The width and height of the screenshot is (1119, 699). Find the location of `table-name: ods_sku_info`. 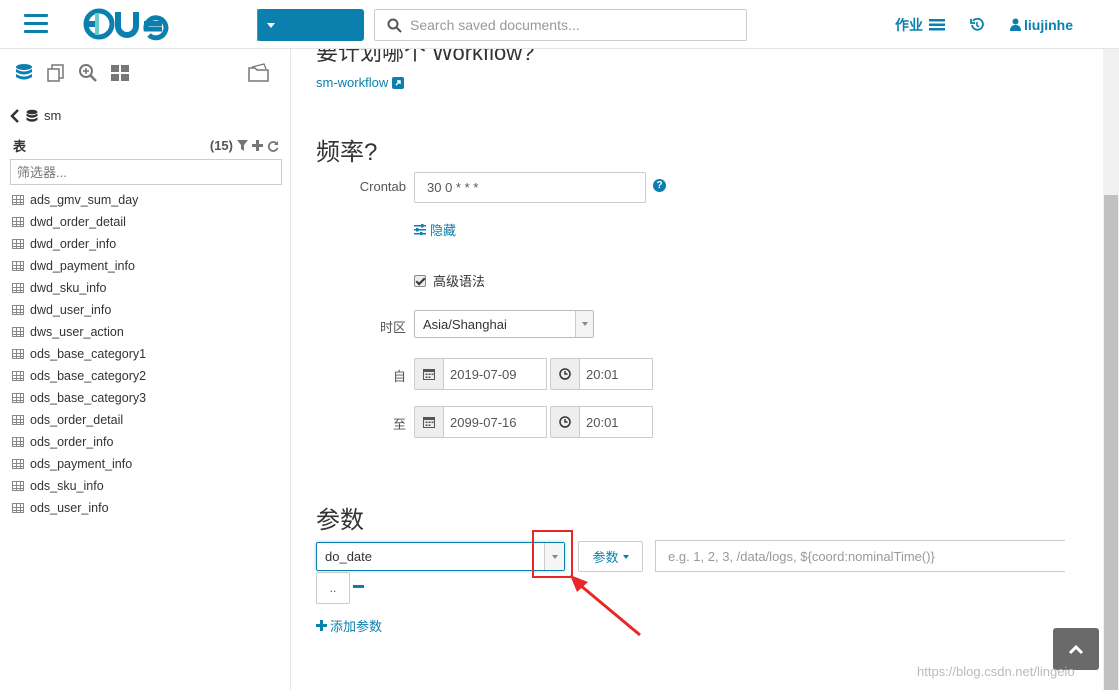

table-name: ods_sku_info is located at coordinates (67, 486).